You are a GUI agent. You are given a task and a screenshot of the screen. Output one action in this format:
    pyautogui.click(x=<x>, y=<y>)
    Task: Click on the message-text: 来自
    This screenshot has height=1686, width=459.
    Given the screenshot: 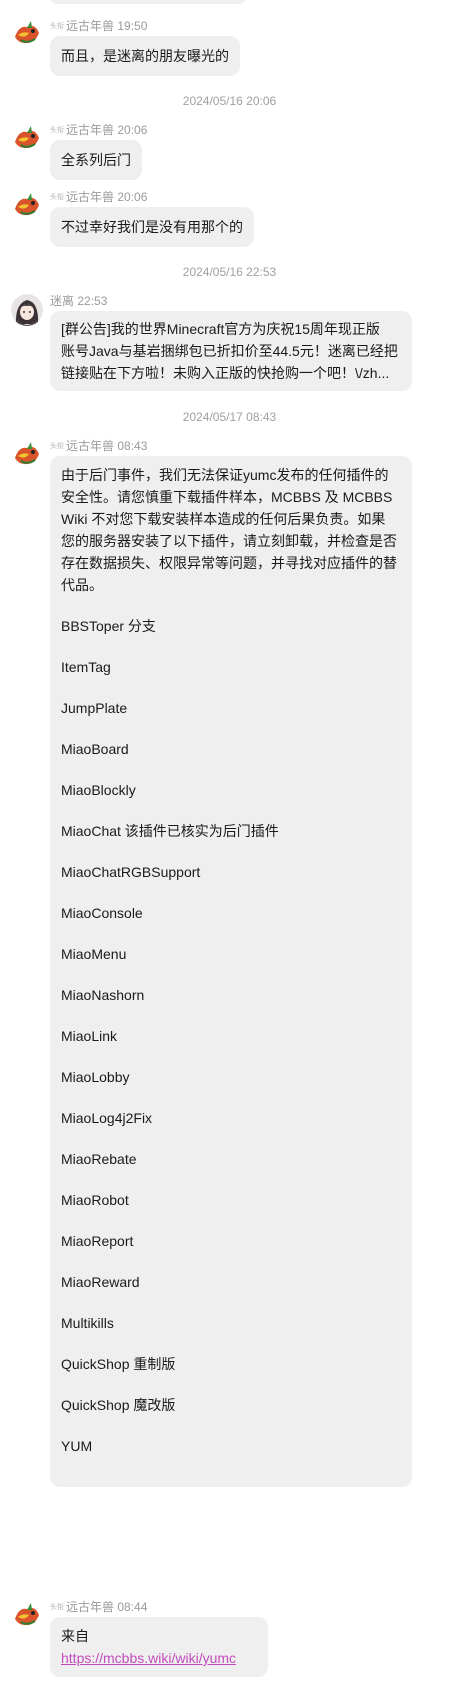 What is the action you would take?
    pyautogui.click(x=75, y=1636)
    